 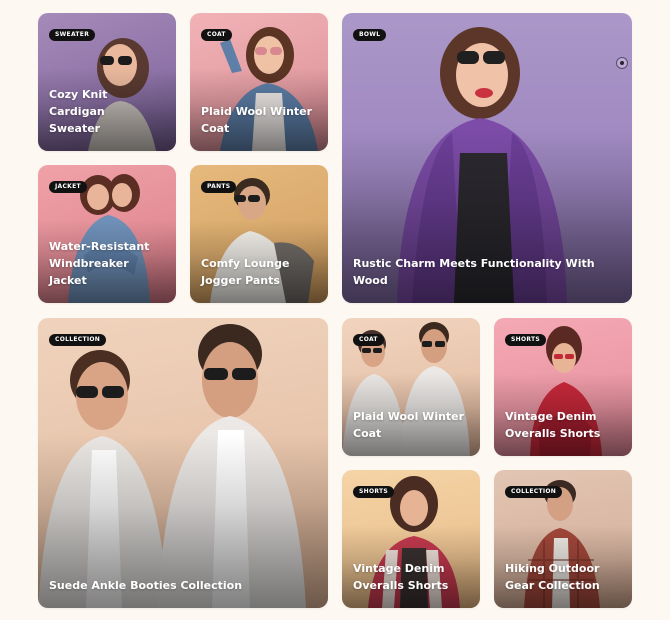 What do you see at coordinates (552, 585) in the screenshot?
I see `card-title-line: Gear Collection` at bounding box center [552, 585].